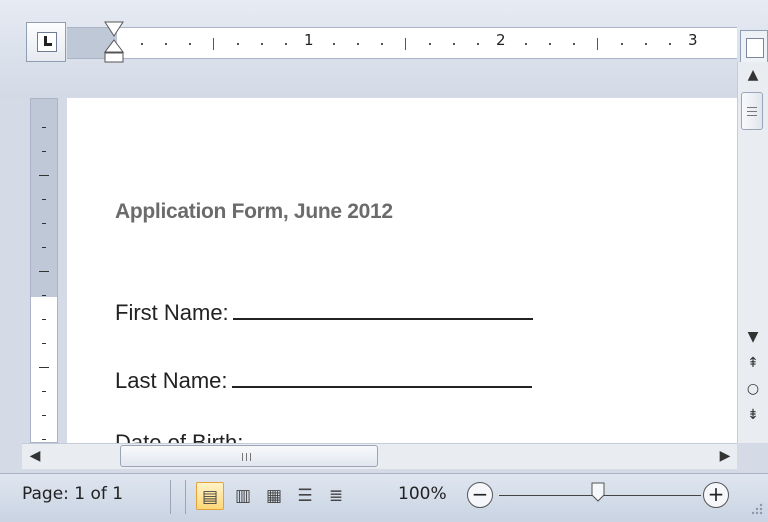 This screenshot has height=522, width=768. I want to click on ruler-top-margin, so click(44, 198).